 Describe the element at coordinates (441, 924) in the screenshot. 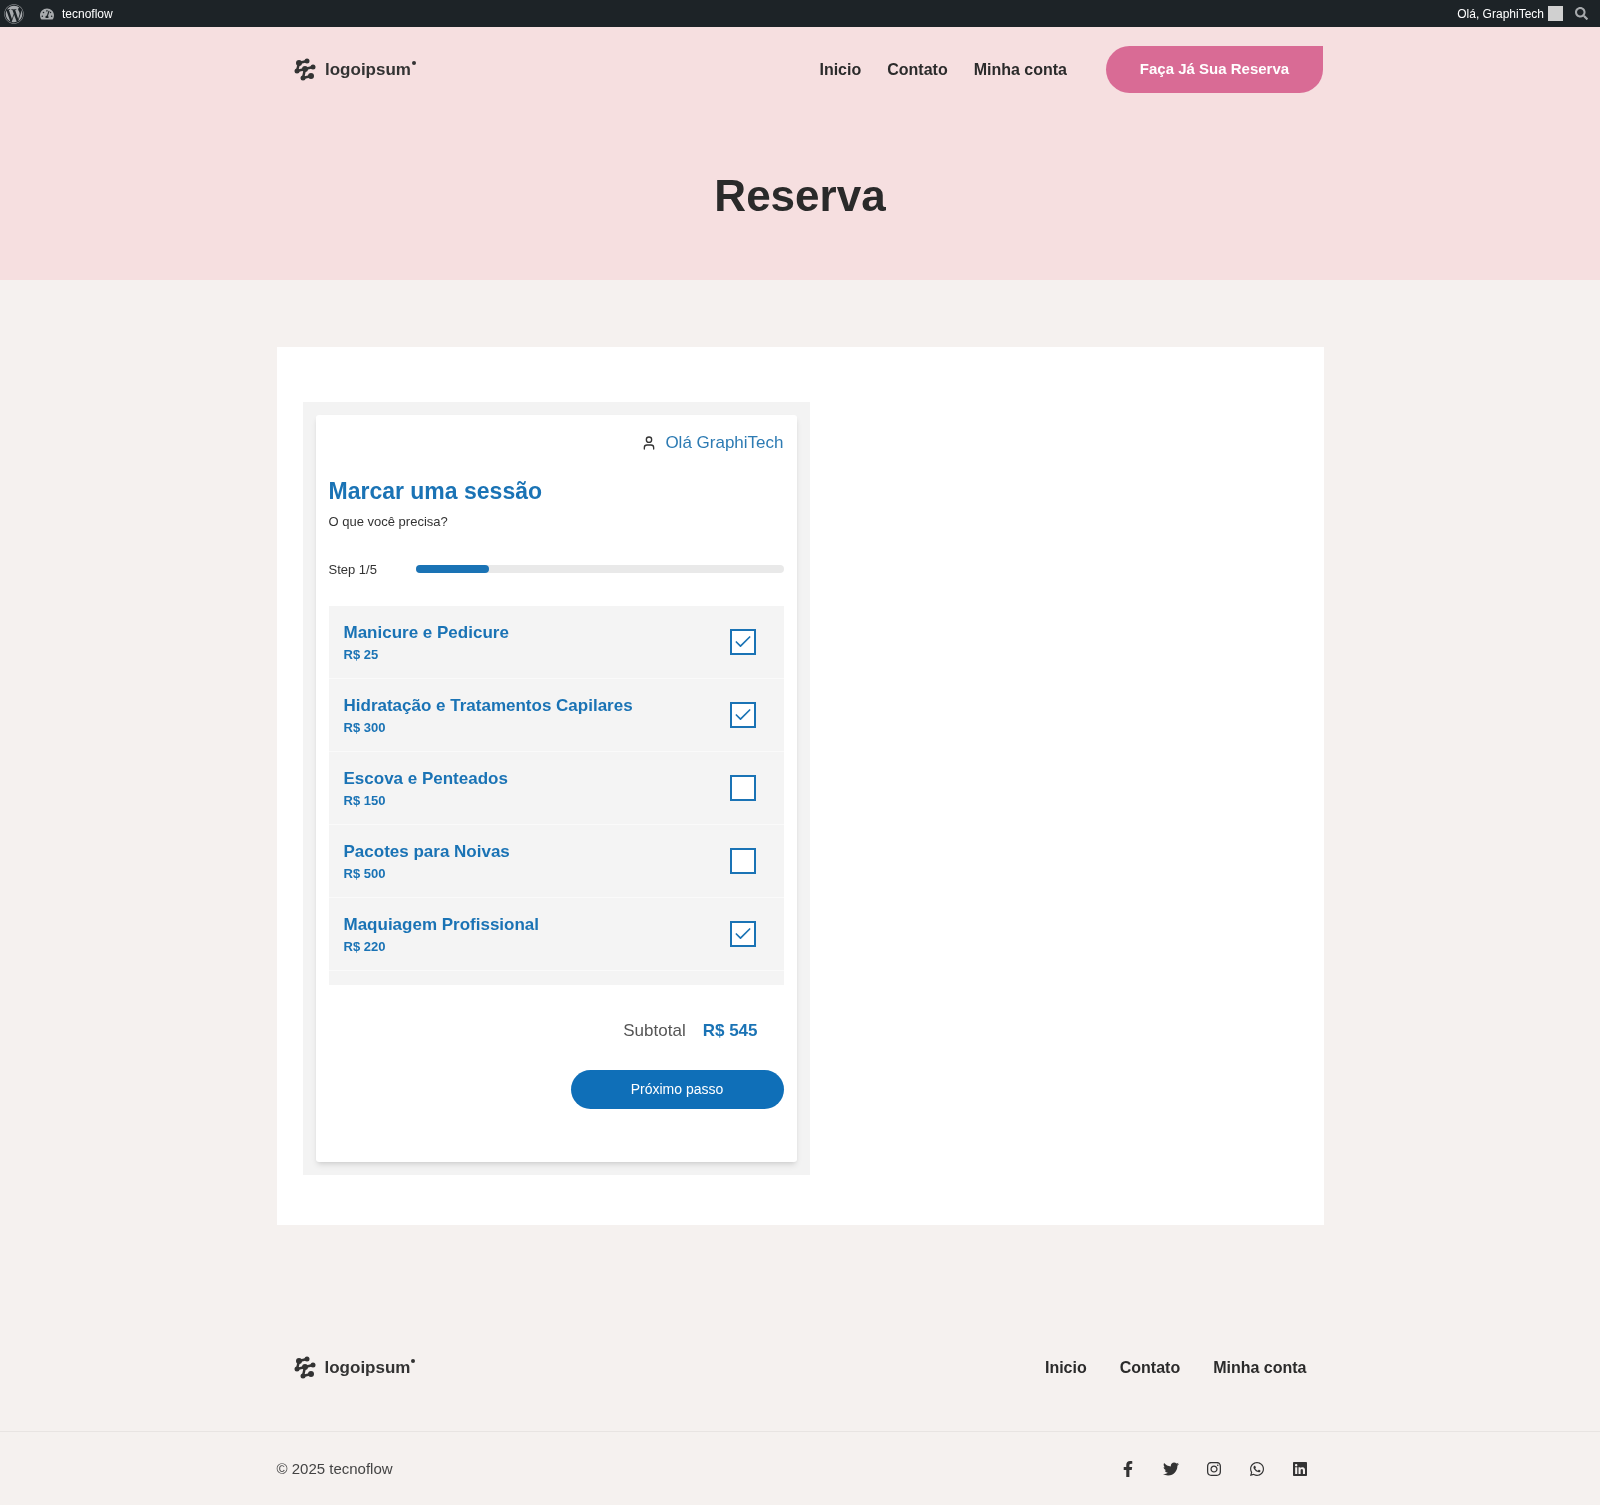

I see `service-name: Maquiagem Profissional` at that location.